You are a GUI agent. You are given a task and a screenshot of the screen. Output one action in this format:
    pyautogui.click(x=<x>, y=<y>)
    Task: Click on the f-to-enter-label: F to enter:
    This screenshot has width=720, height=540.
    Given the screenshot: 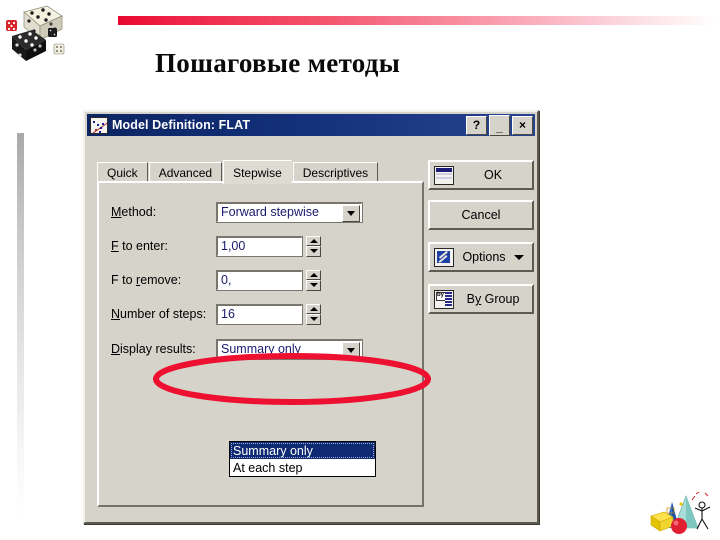 What is the action you would take?
    pyautogui.click(x=139, y=246)
    